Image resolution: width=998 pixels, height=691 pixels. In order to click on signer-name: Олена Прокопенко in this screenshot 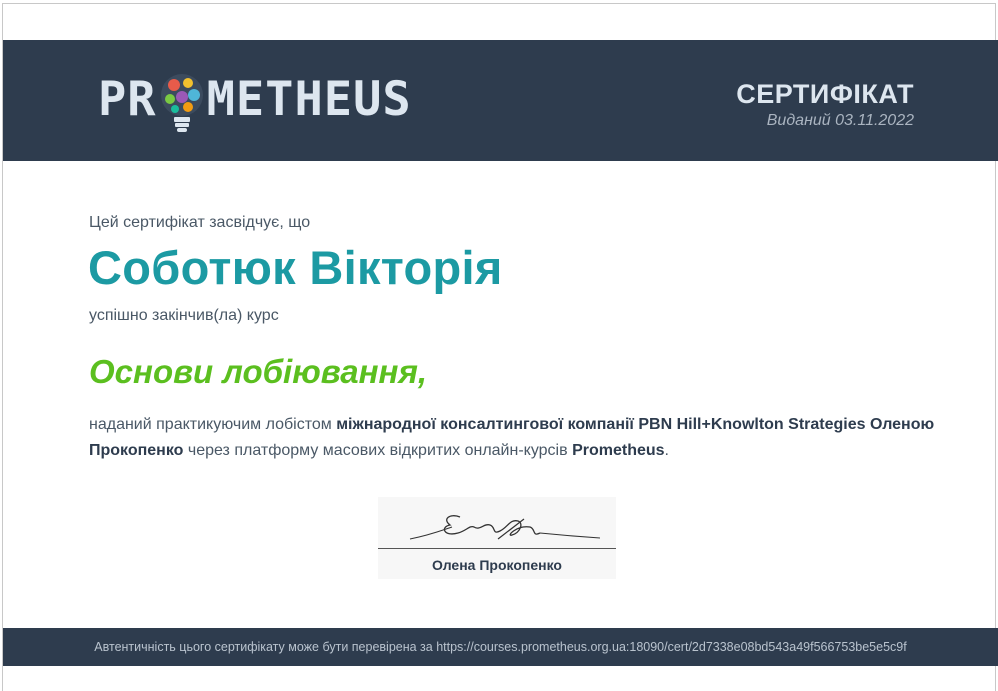, I will do `click(497, 565)`.